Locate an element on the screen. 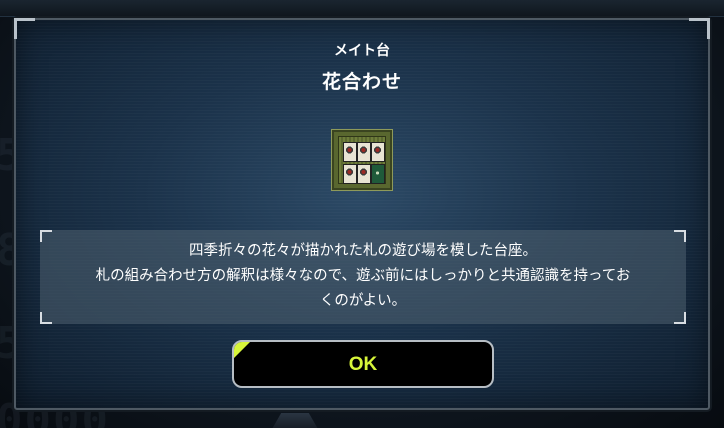 This screenshot has height=428, width=724. dialog-title: 花合わせ is located at coordinates (361, 82).